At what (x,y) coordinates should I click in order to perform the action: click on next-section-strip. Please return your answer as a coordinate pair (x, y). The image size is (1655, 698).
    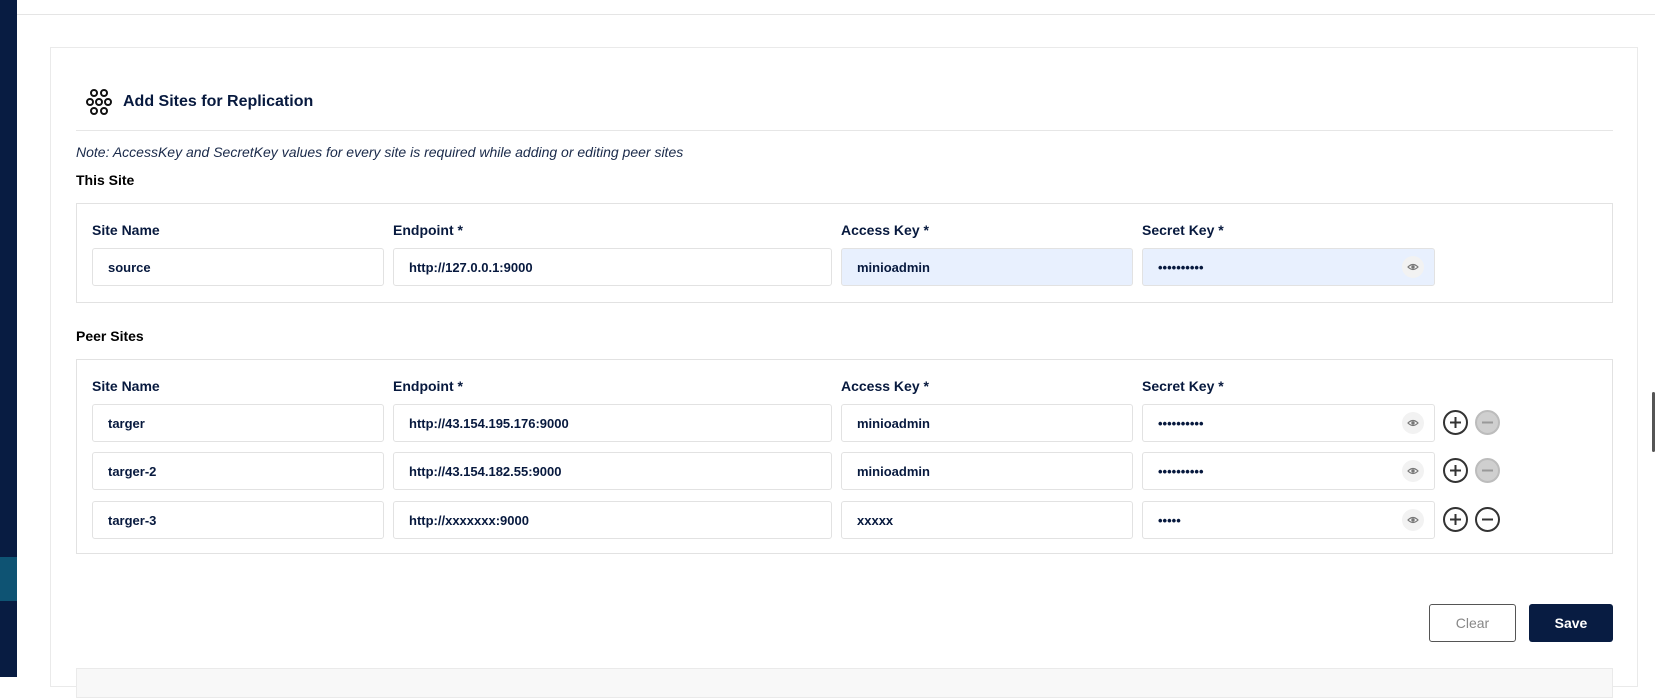
    Looking at the image, I should click on (844, 683).